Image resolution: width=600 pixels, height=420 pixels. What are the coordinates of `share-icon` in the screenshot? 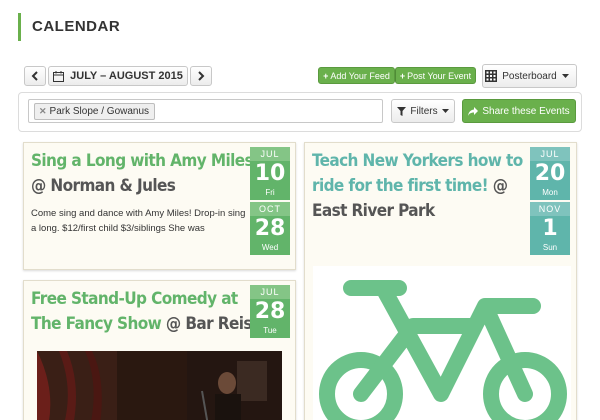 It's located at (473, 111).